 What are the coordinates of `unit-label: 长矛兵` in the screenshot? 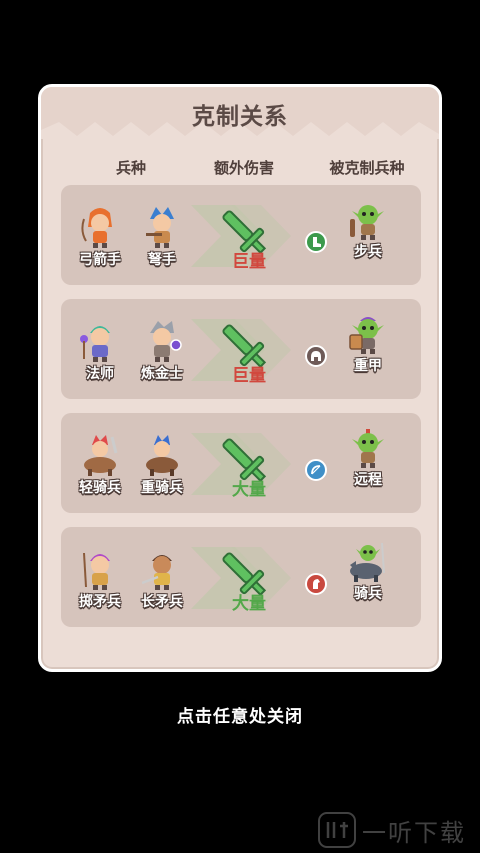 It's located at (162, 602).